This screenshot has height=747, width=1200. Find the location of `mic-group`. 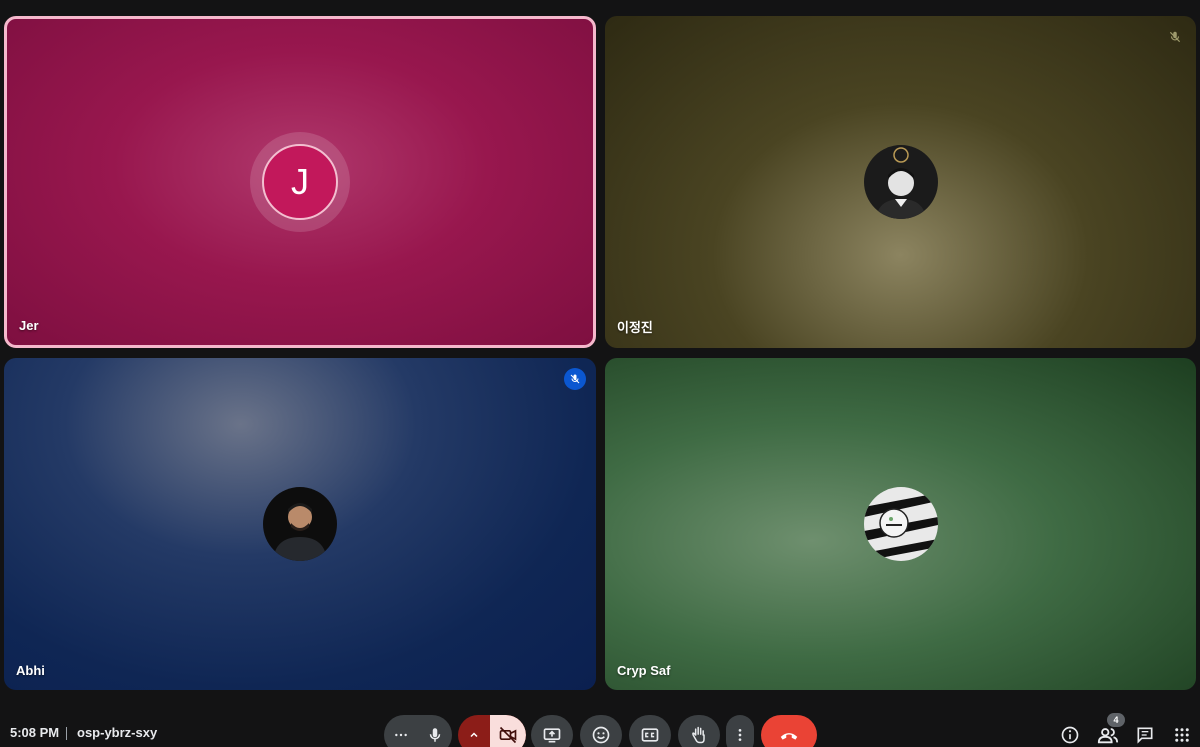

mic-group is located at coordinates (418, 731).